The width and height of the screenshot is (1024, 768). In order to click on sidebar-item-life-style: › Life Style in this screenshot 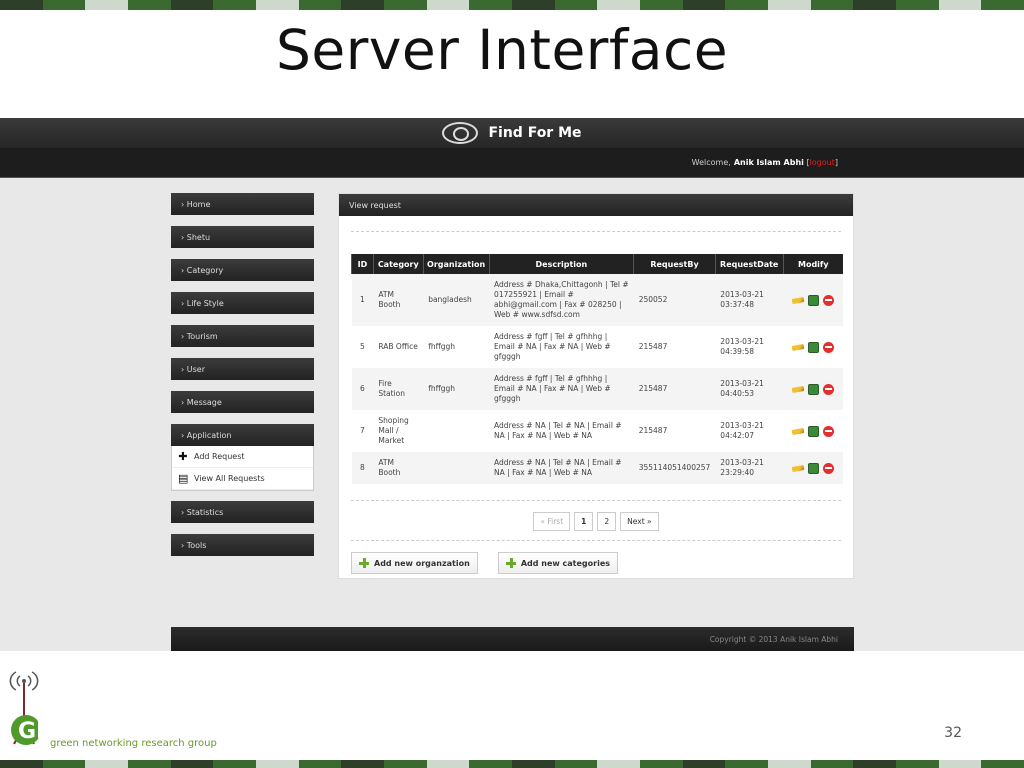, I will do `click(242, 303)`.